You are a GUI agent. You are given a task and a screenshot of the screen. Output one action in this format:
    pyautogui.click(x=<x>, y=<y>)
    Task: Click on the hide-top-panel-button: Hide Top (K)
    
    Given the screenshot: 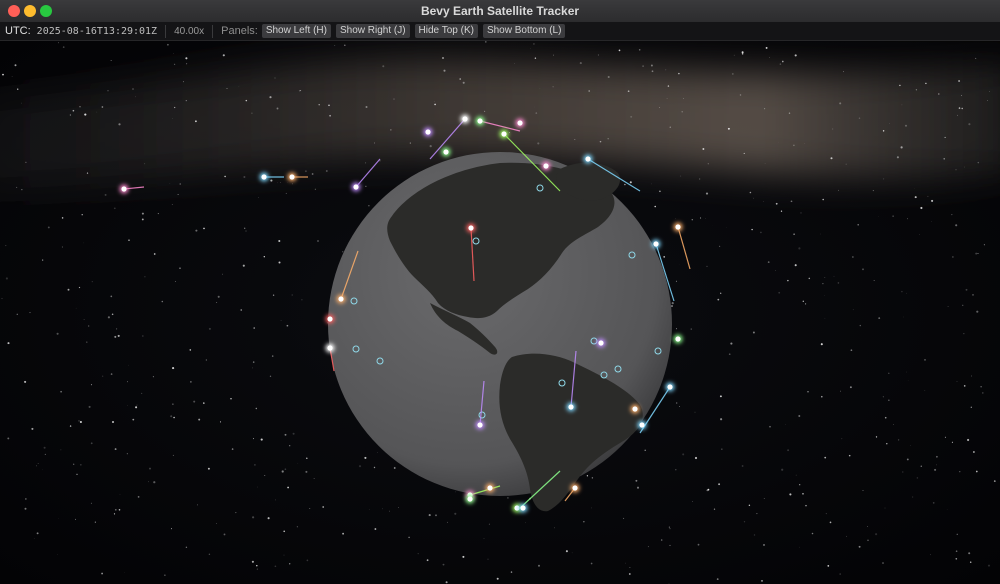 What is the action you would take?
    pyautogui.click(x=446, y=31)
    